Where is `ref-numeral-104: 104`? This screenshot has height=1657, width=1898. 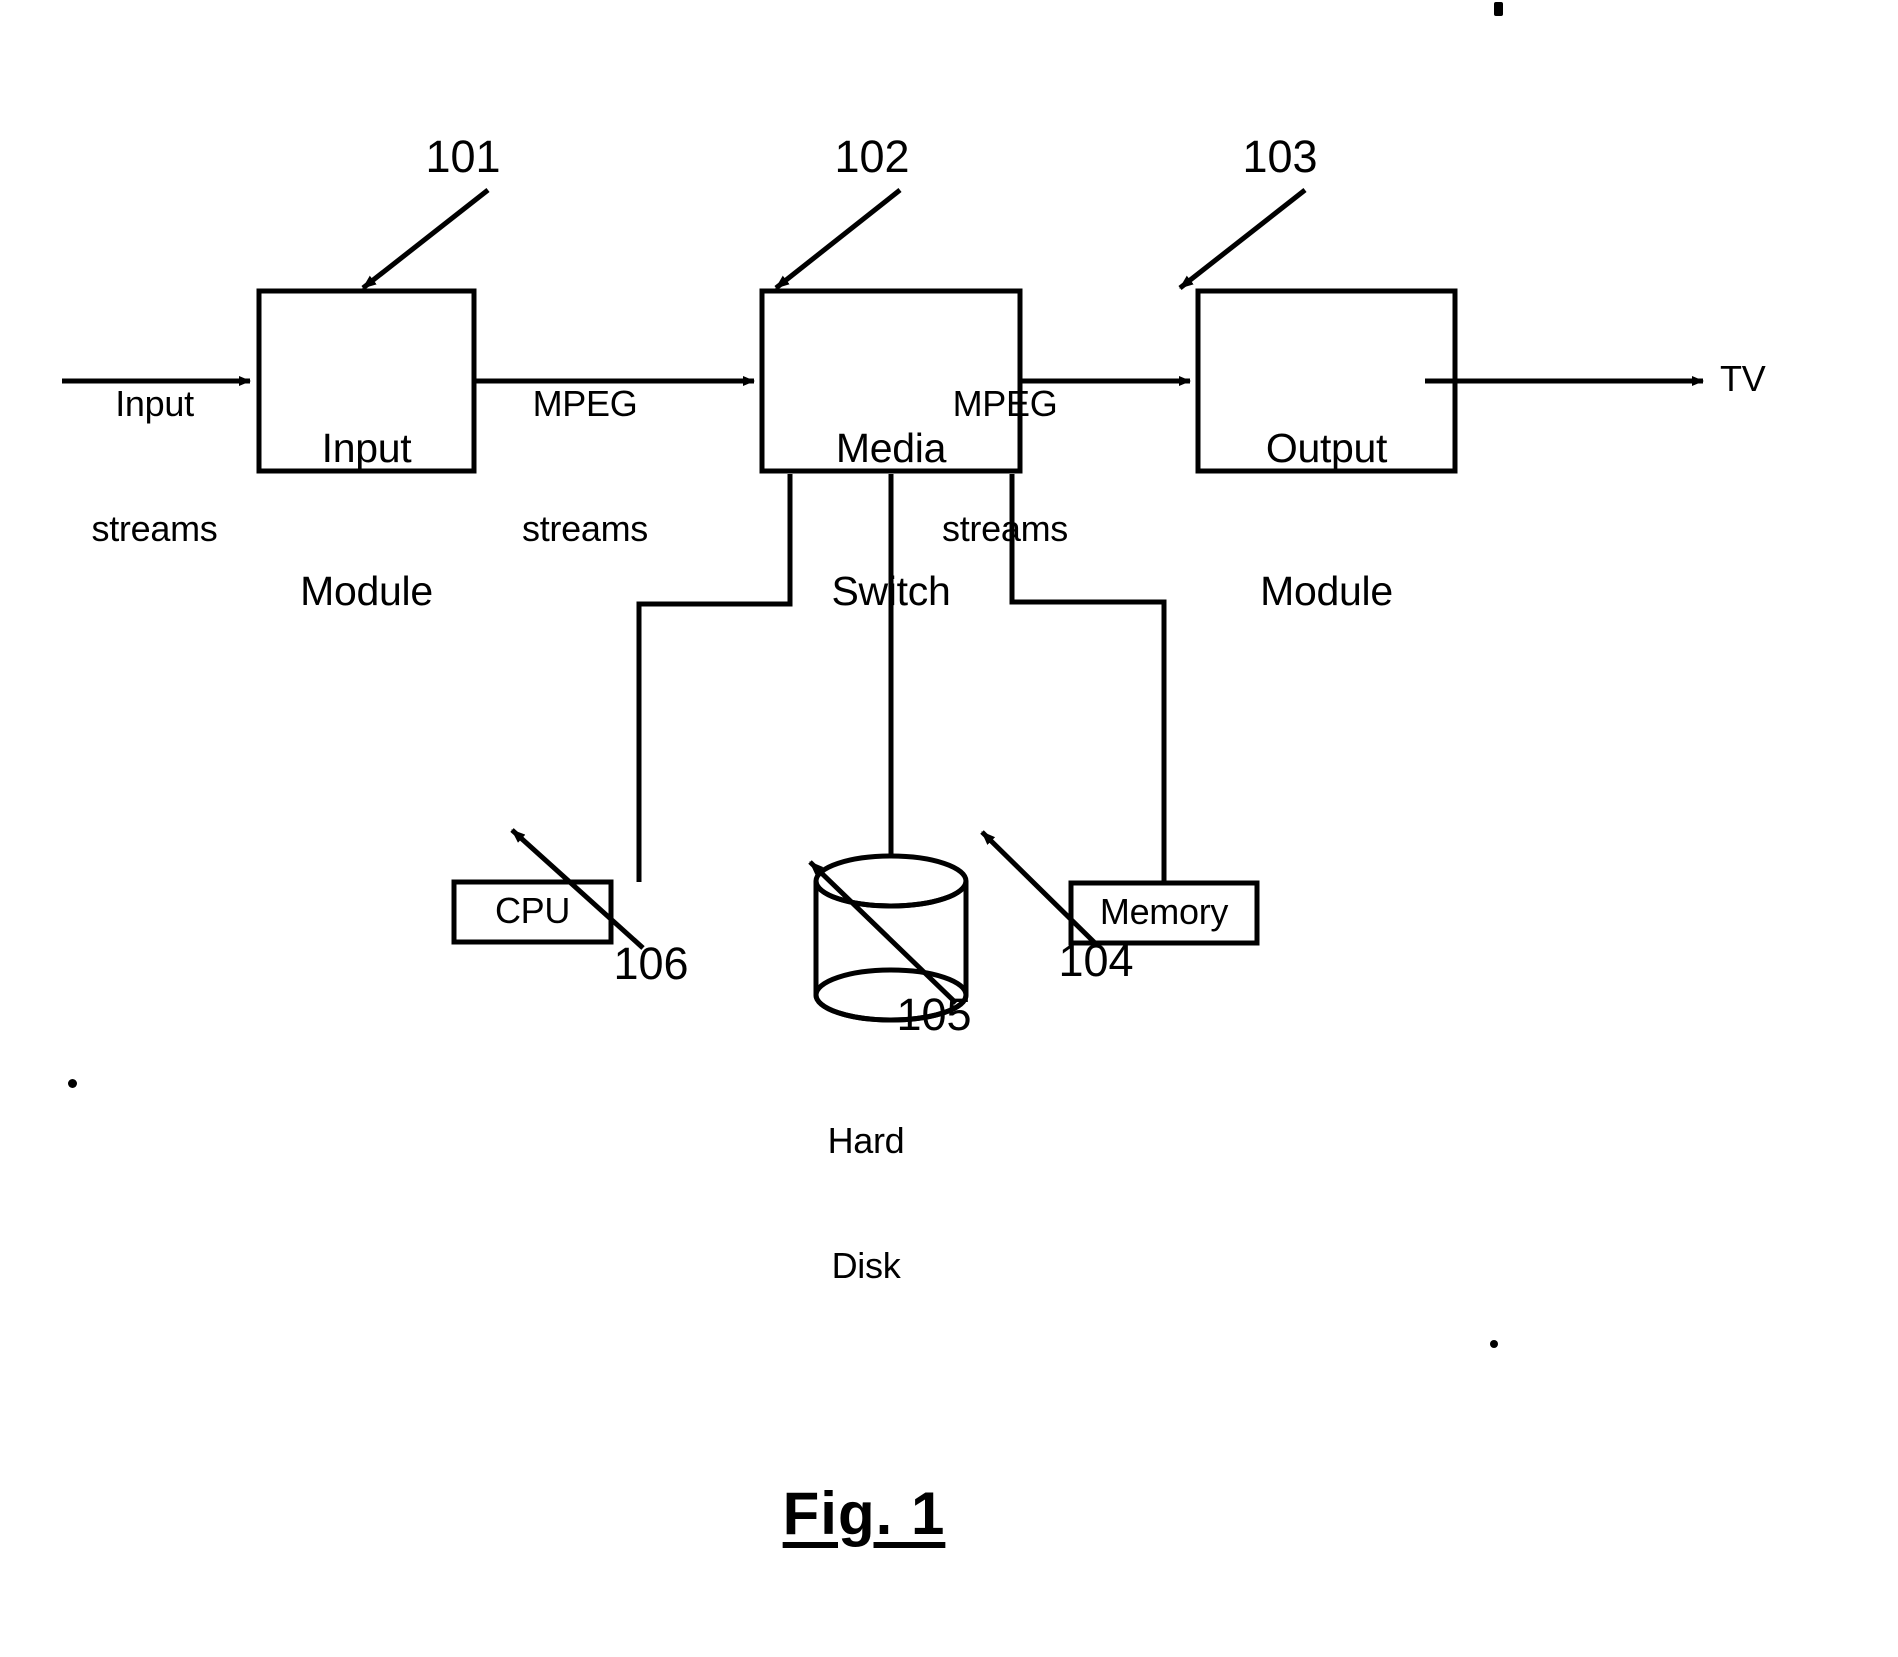
ref-numeral-104: 104 is located at coordinates (1096, 960).